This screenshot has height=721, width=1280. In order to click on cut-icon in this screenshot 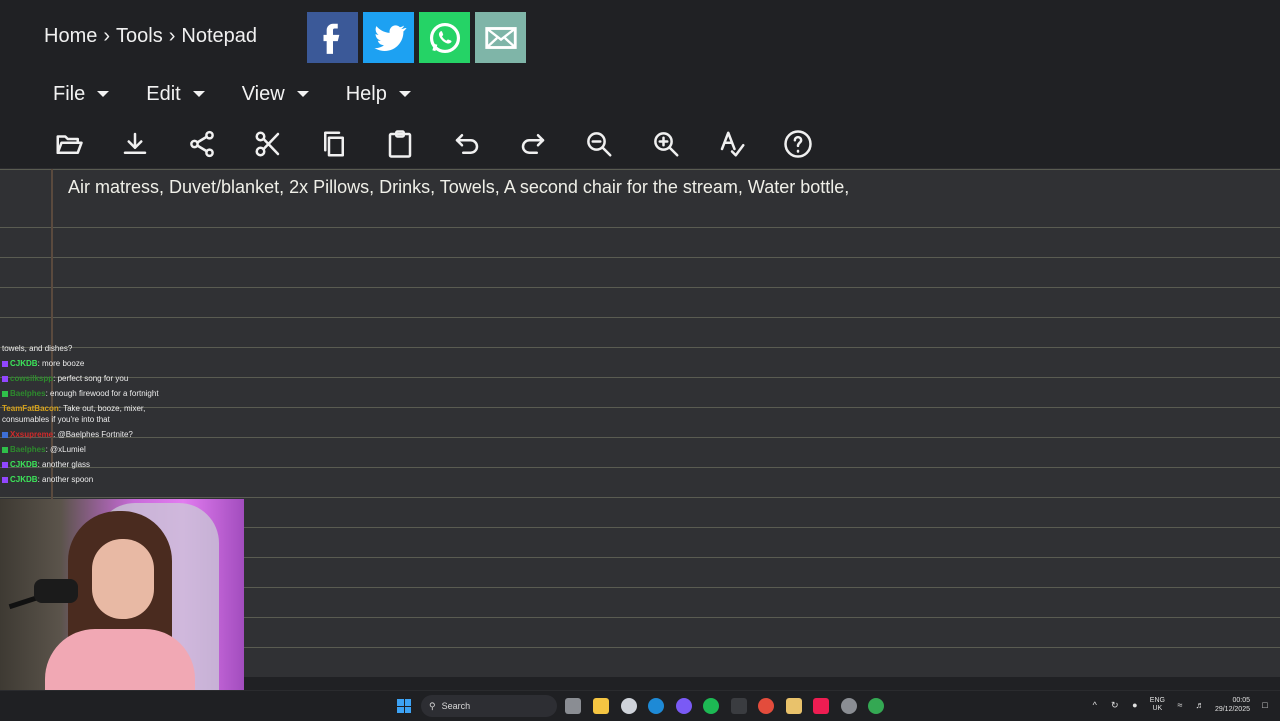, I will do `click(267, 144)`.